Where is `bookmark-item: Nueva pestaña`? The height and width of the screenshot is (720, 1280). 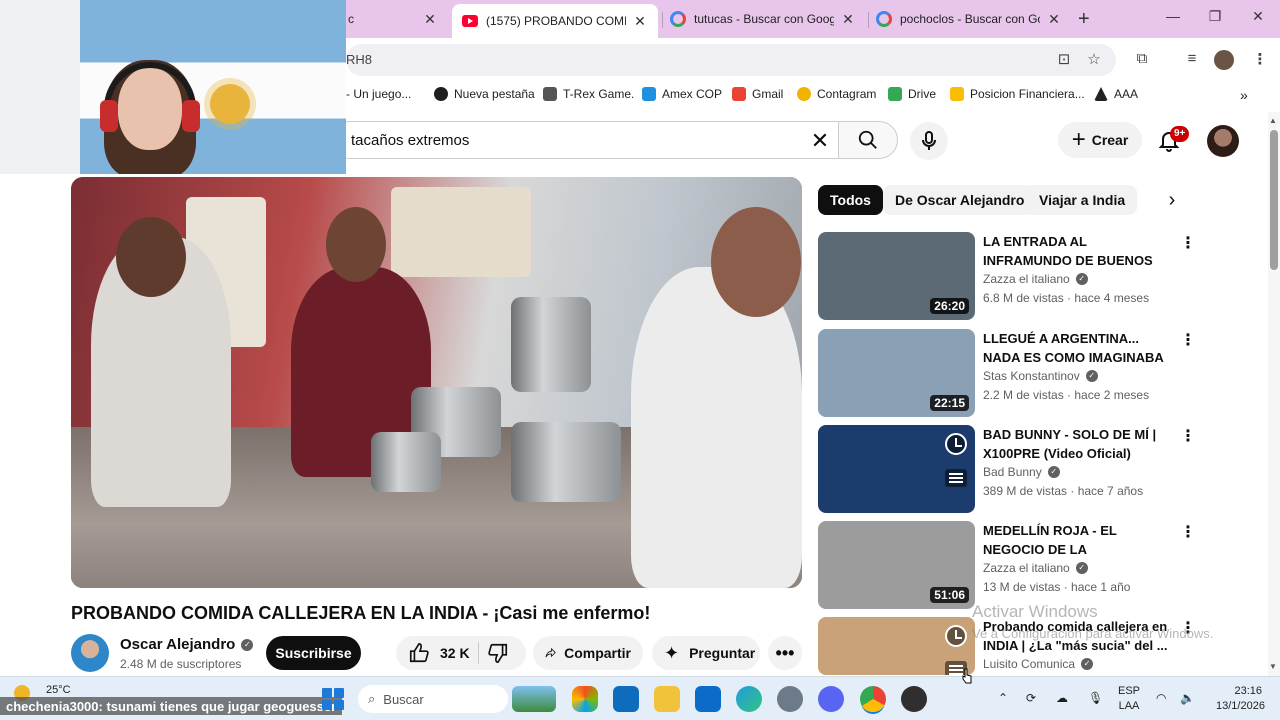
bookmark-item: Nueva pestaña is located at coordinates (484, 94).